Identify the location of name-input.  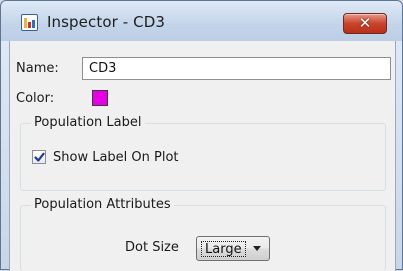
(236, 68).